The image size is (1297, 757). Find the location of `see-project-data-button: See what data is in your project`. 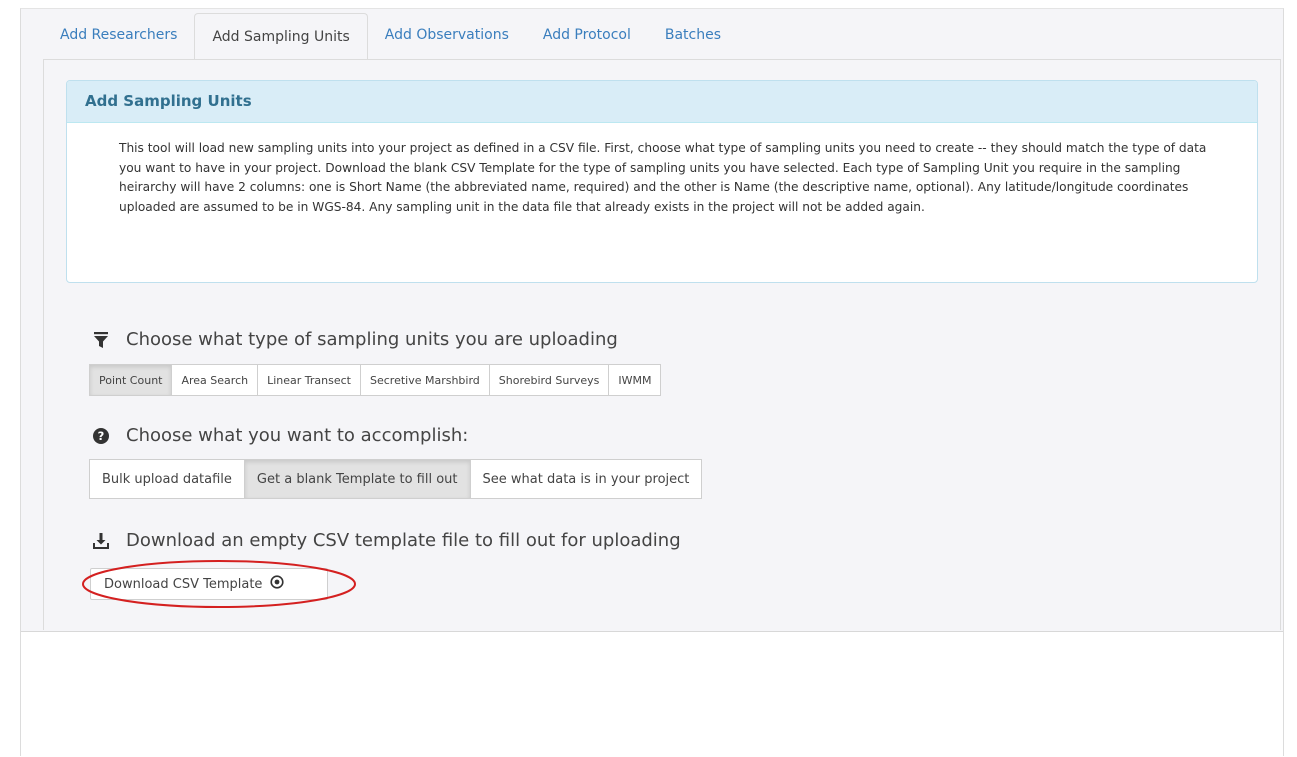

see-project-data-button: See what data is in your project is located at coordinates (586, 479).